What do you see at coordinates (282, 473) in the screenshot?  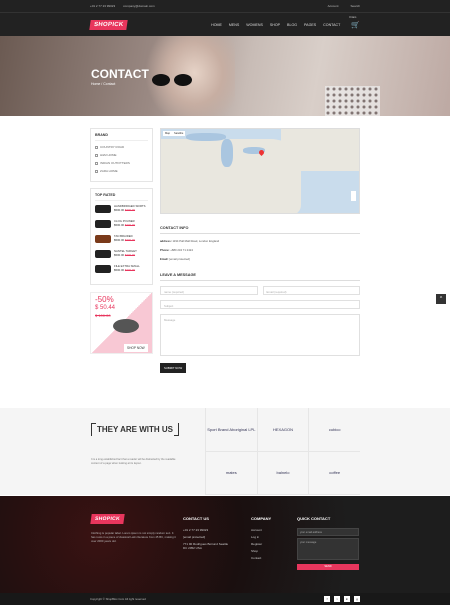 I see `brand-logo: balnelo` at bounding box center [282, 473].